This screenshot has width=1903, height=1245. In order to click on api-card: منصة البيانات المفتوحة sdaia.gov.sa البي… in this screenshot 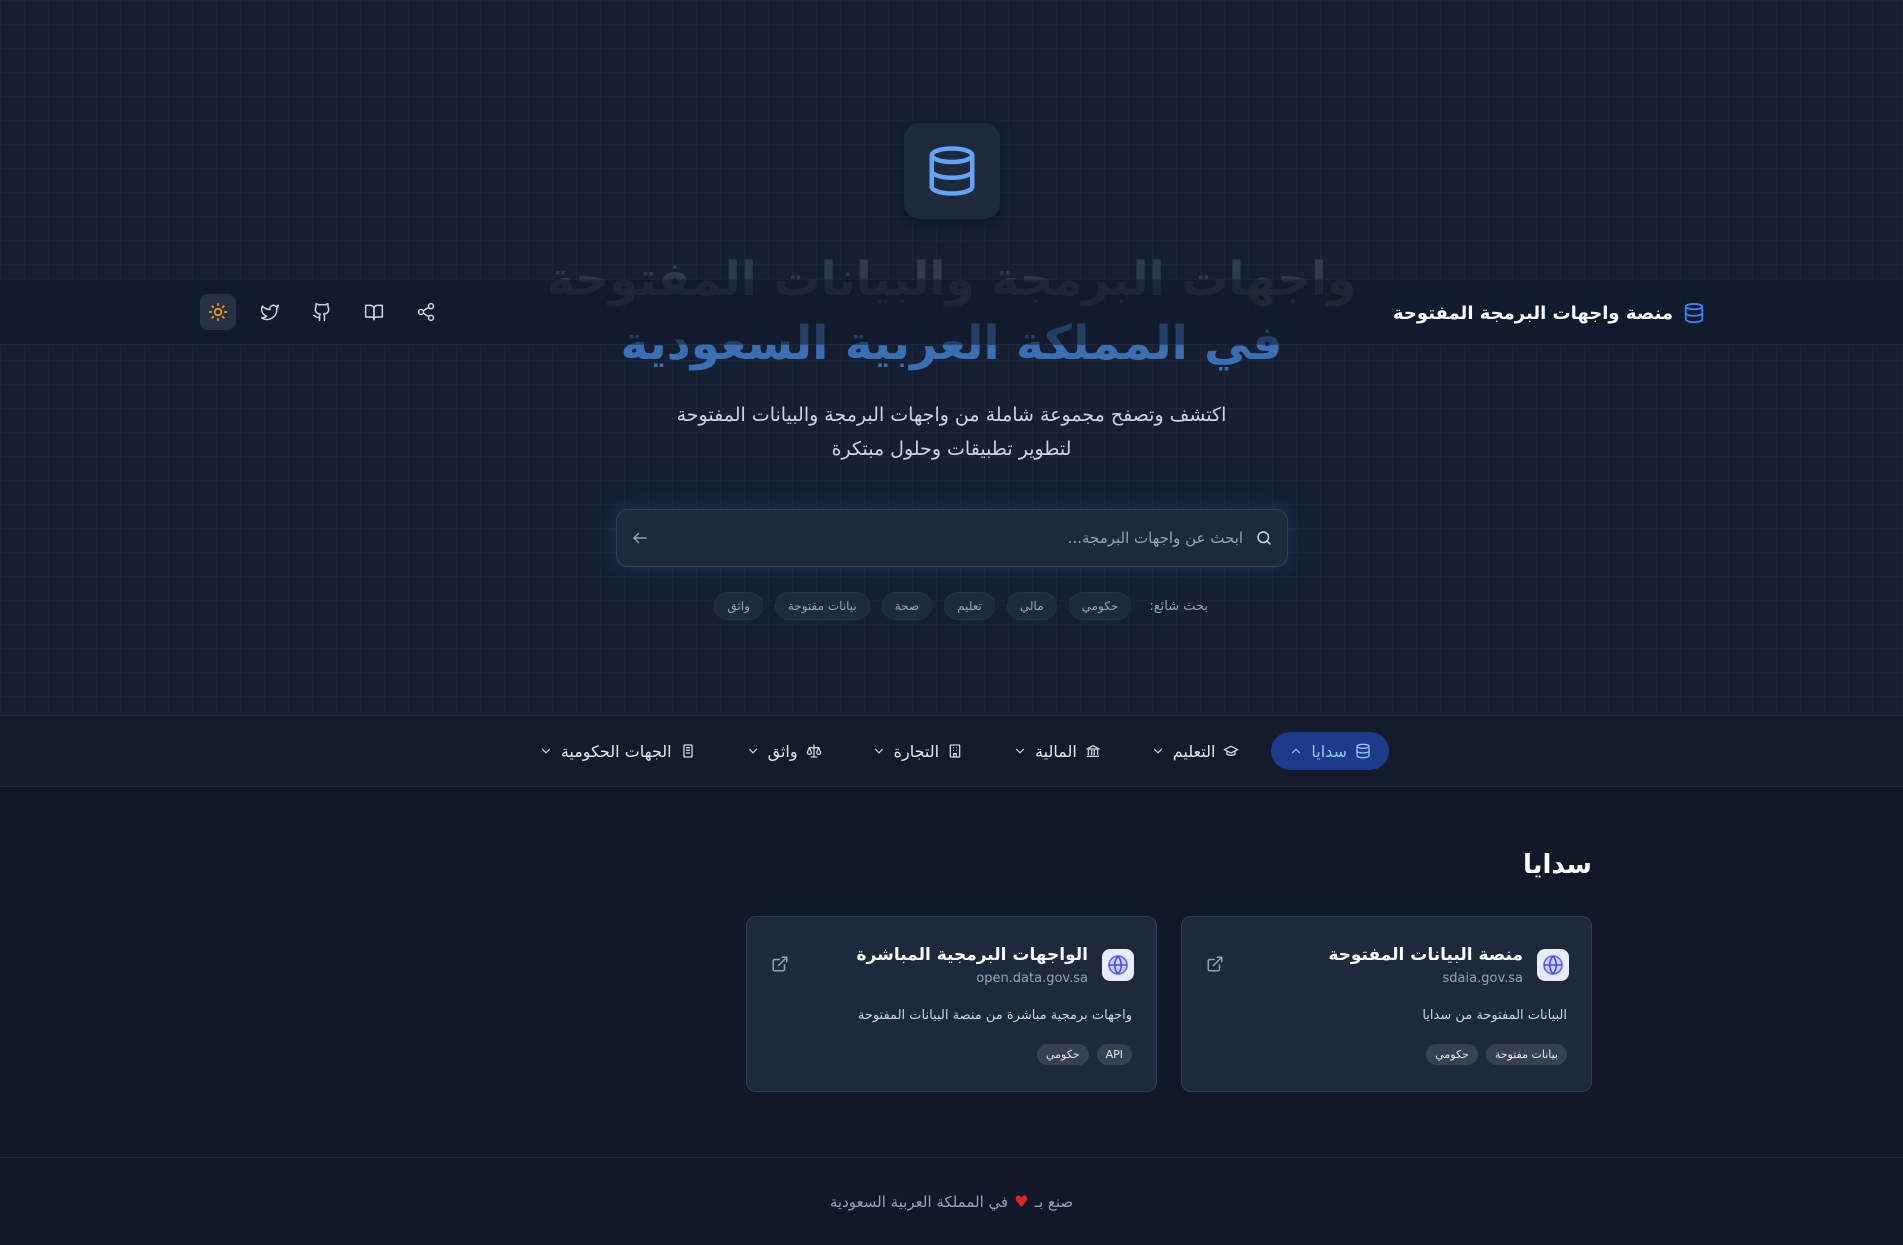, I will do `click(1386, 1004)`.